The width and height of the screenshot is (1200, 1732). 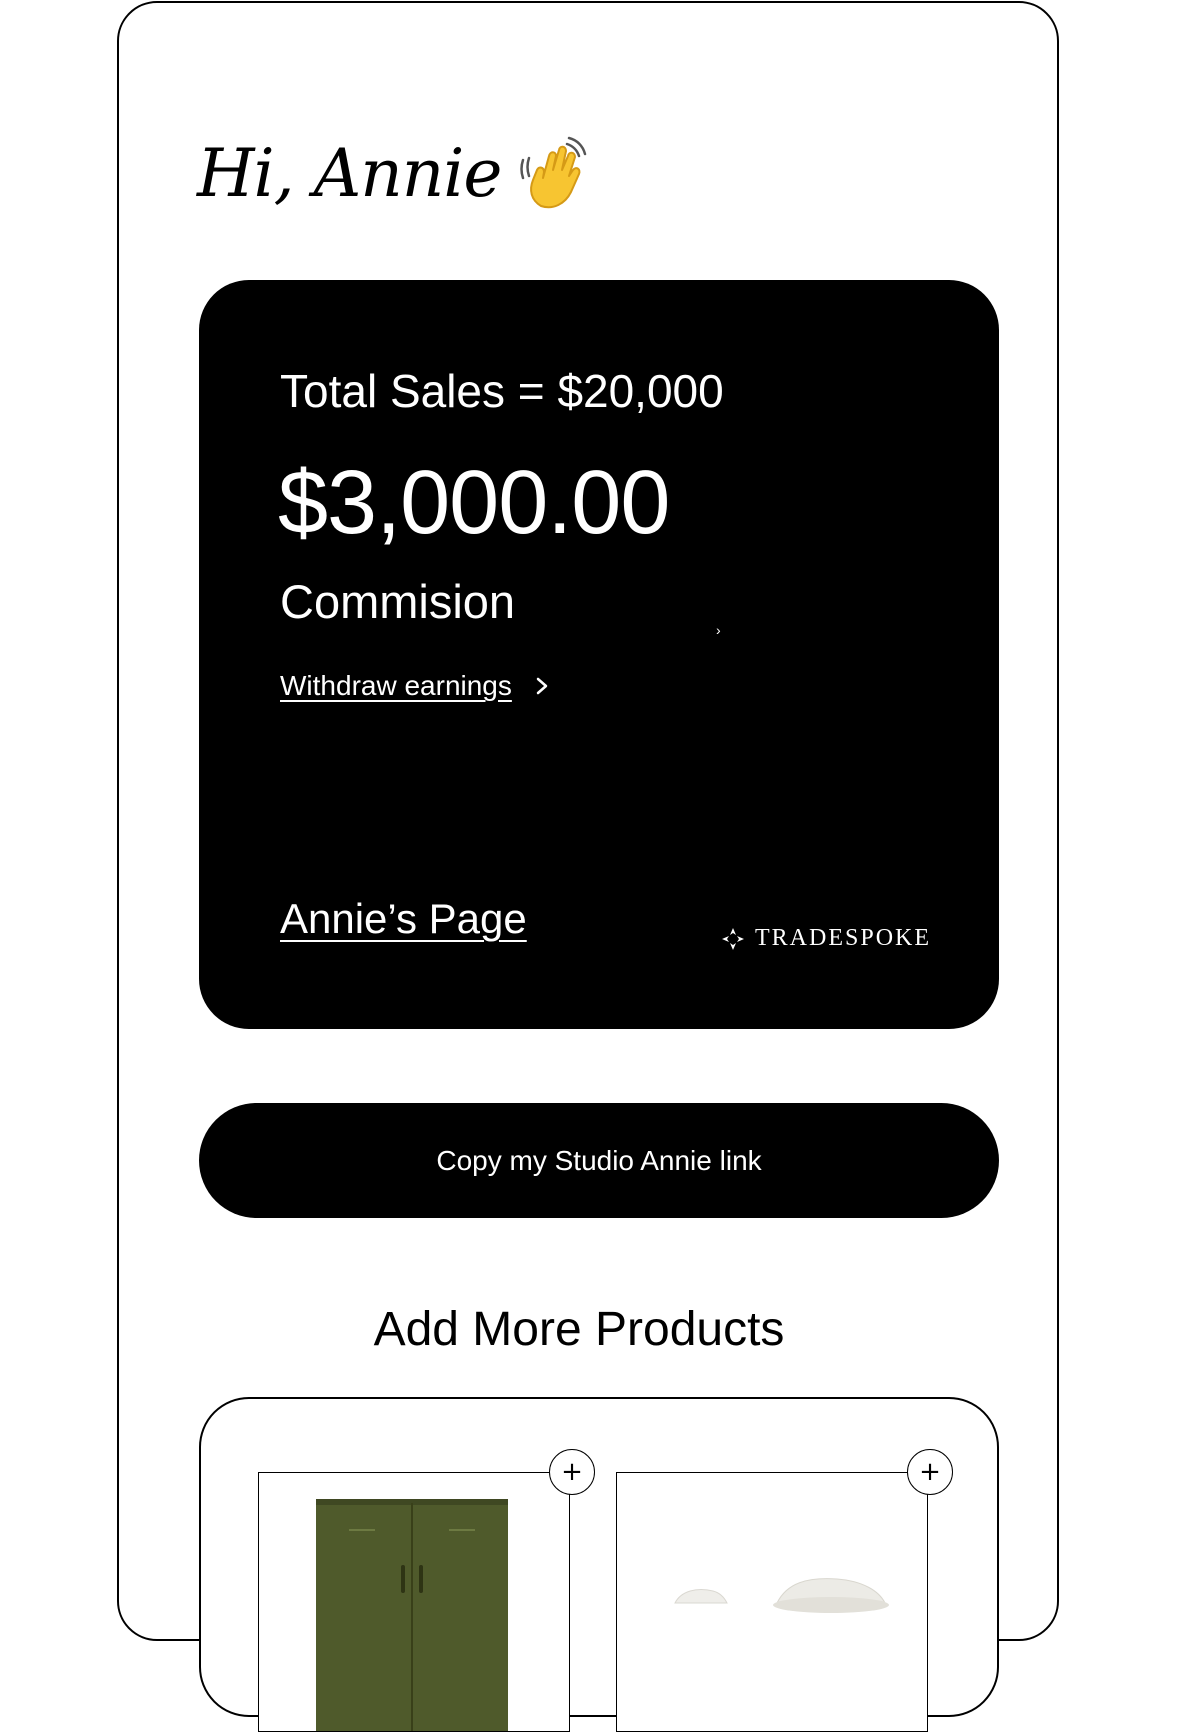 What do you see at coordinates (398, 601) in the screenshot?
I see `commission-label: Commision` at bounding box center [398, 601].